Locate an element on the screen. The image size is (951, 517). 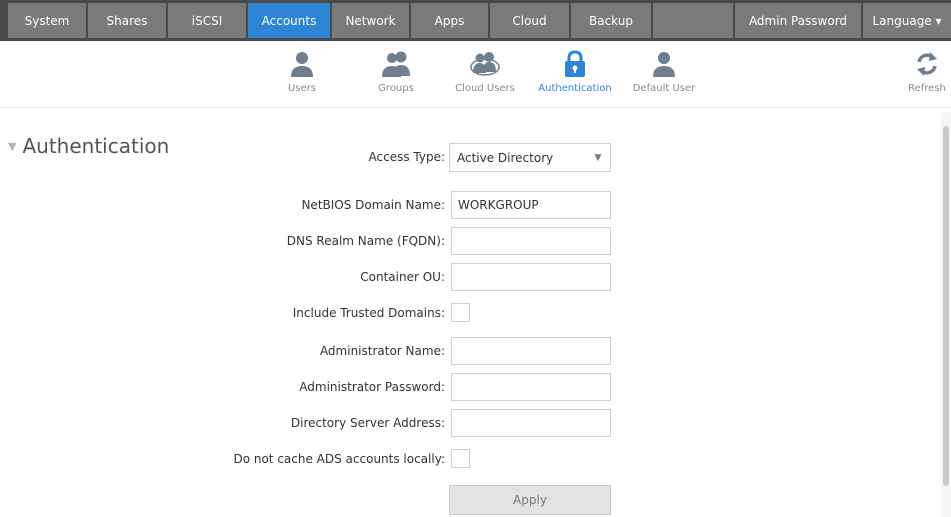
no-cache-checkbox is located at coordinates (460, 458).